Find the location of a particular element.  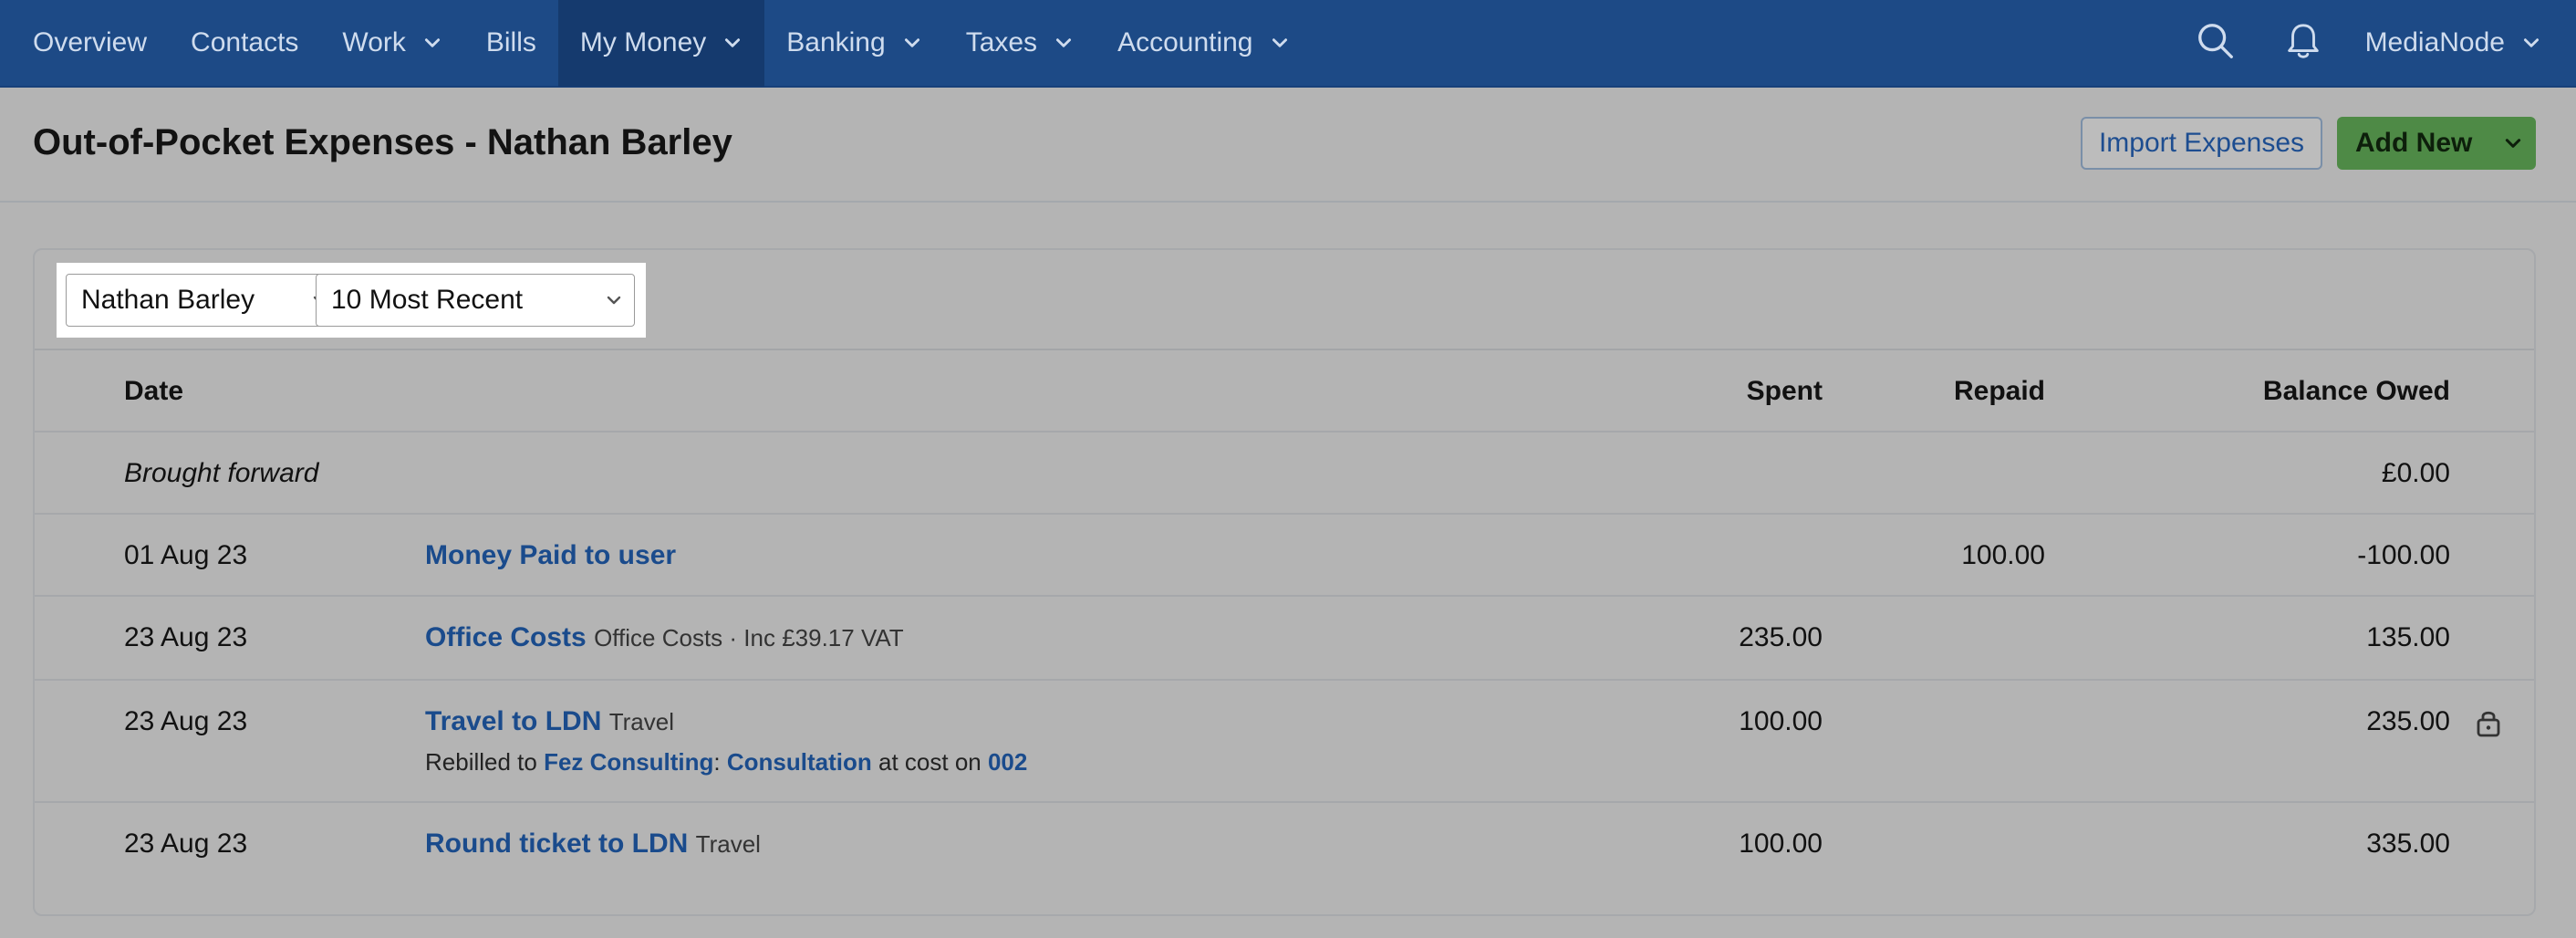

account-menu: MediaNode is located at coordinates (2461, 44).